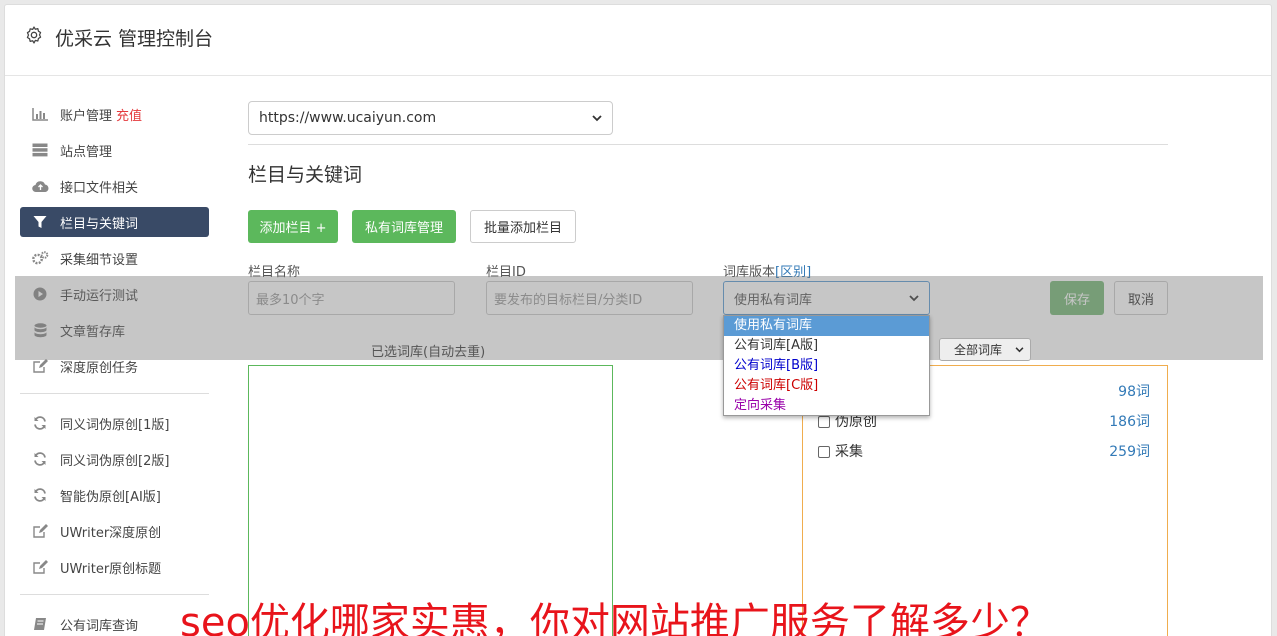 This screenshot has height=636, width=1277. Describe the element at coordinates (293, 226) in the screenshot. I see `add-column-button: 添加栏目 +` at that location.